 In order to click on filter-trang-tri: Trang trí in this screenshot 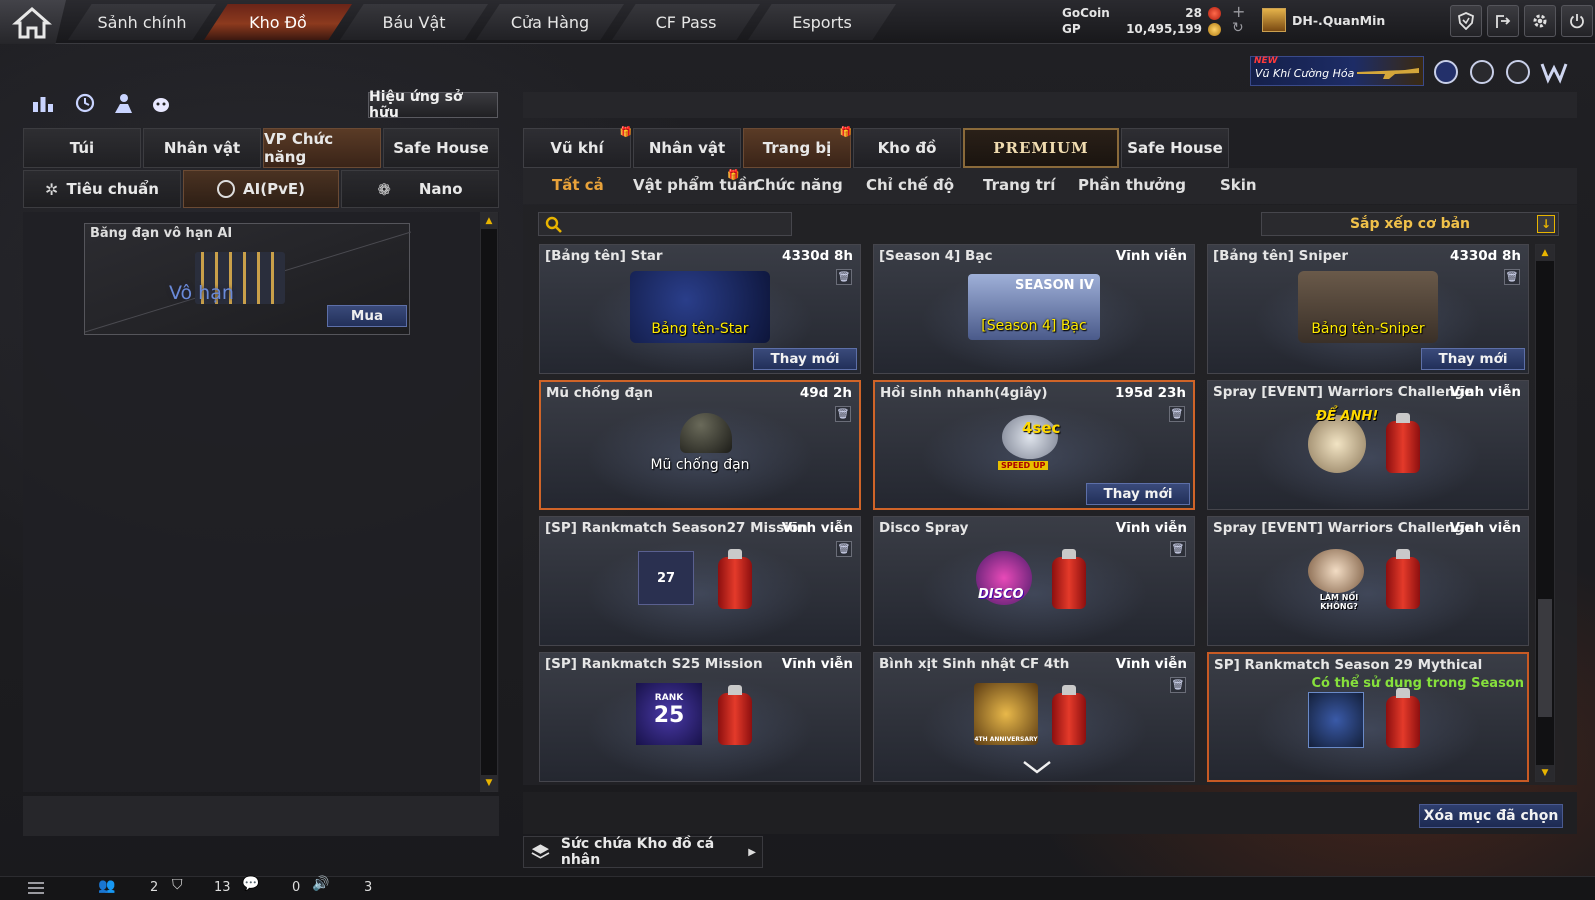, I will do `click(1019, 185)`.